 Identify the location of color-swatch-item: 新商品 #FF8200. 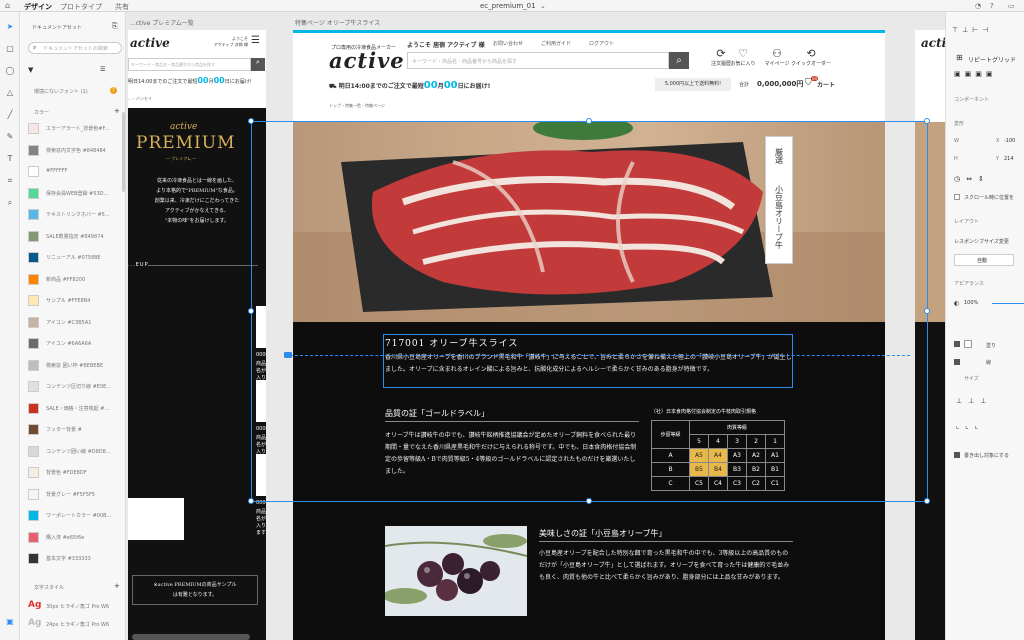
(75, 280).